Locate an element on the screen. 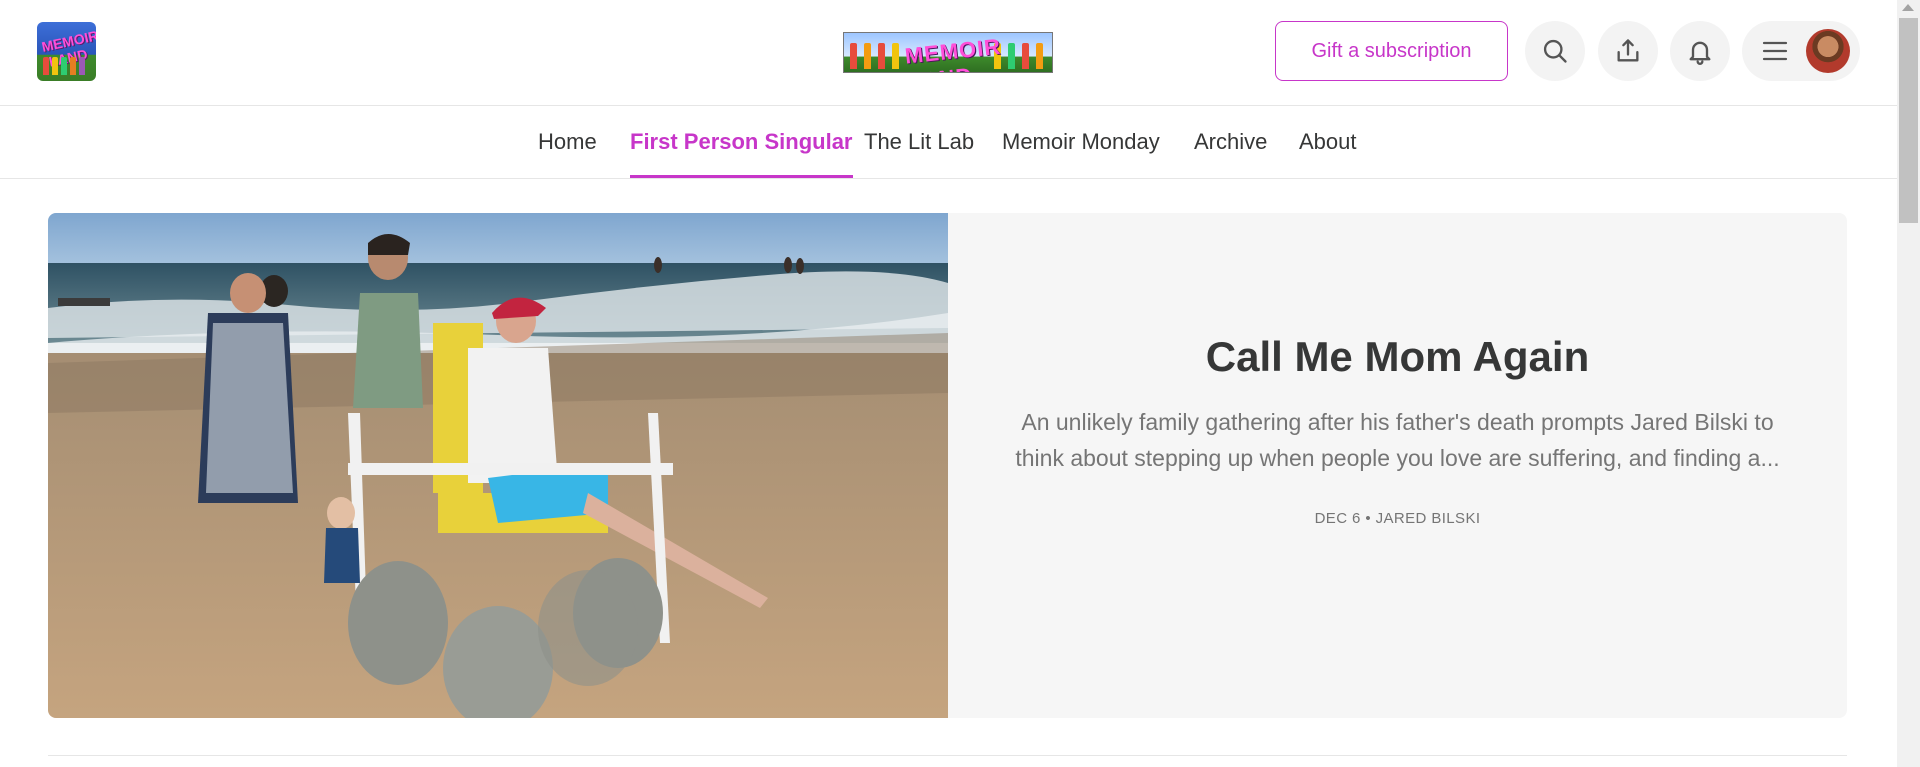  share-icon is located at coordinates (1628, 50).